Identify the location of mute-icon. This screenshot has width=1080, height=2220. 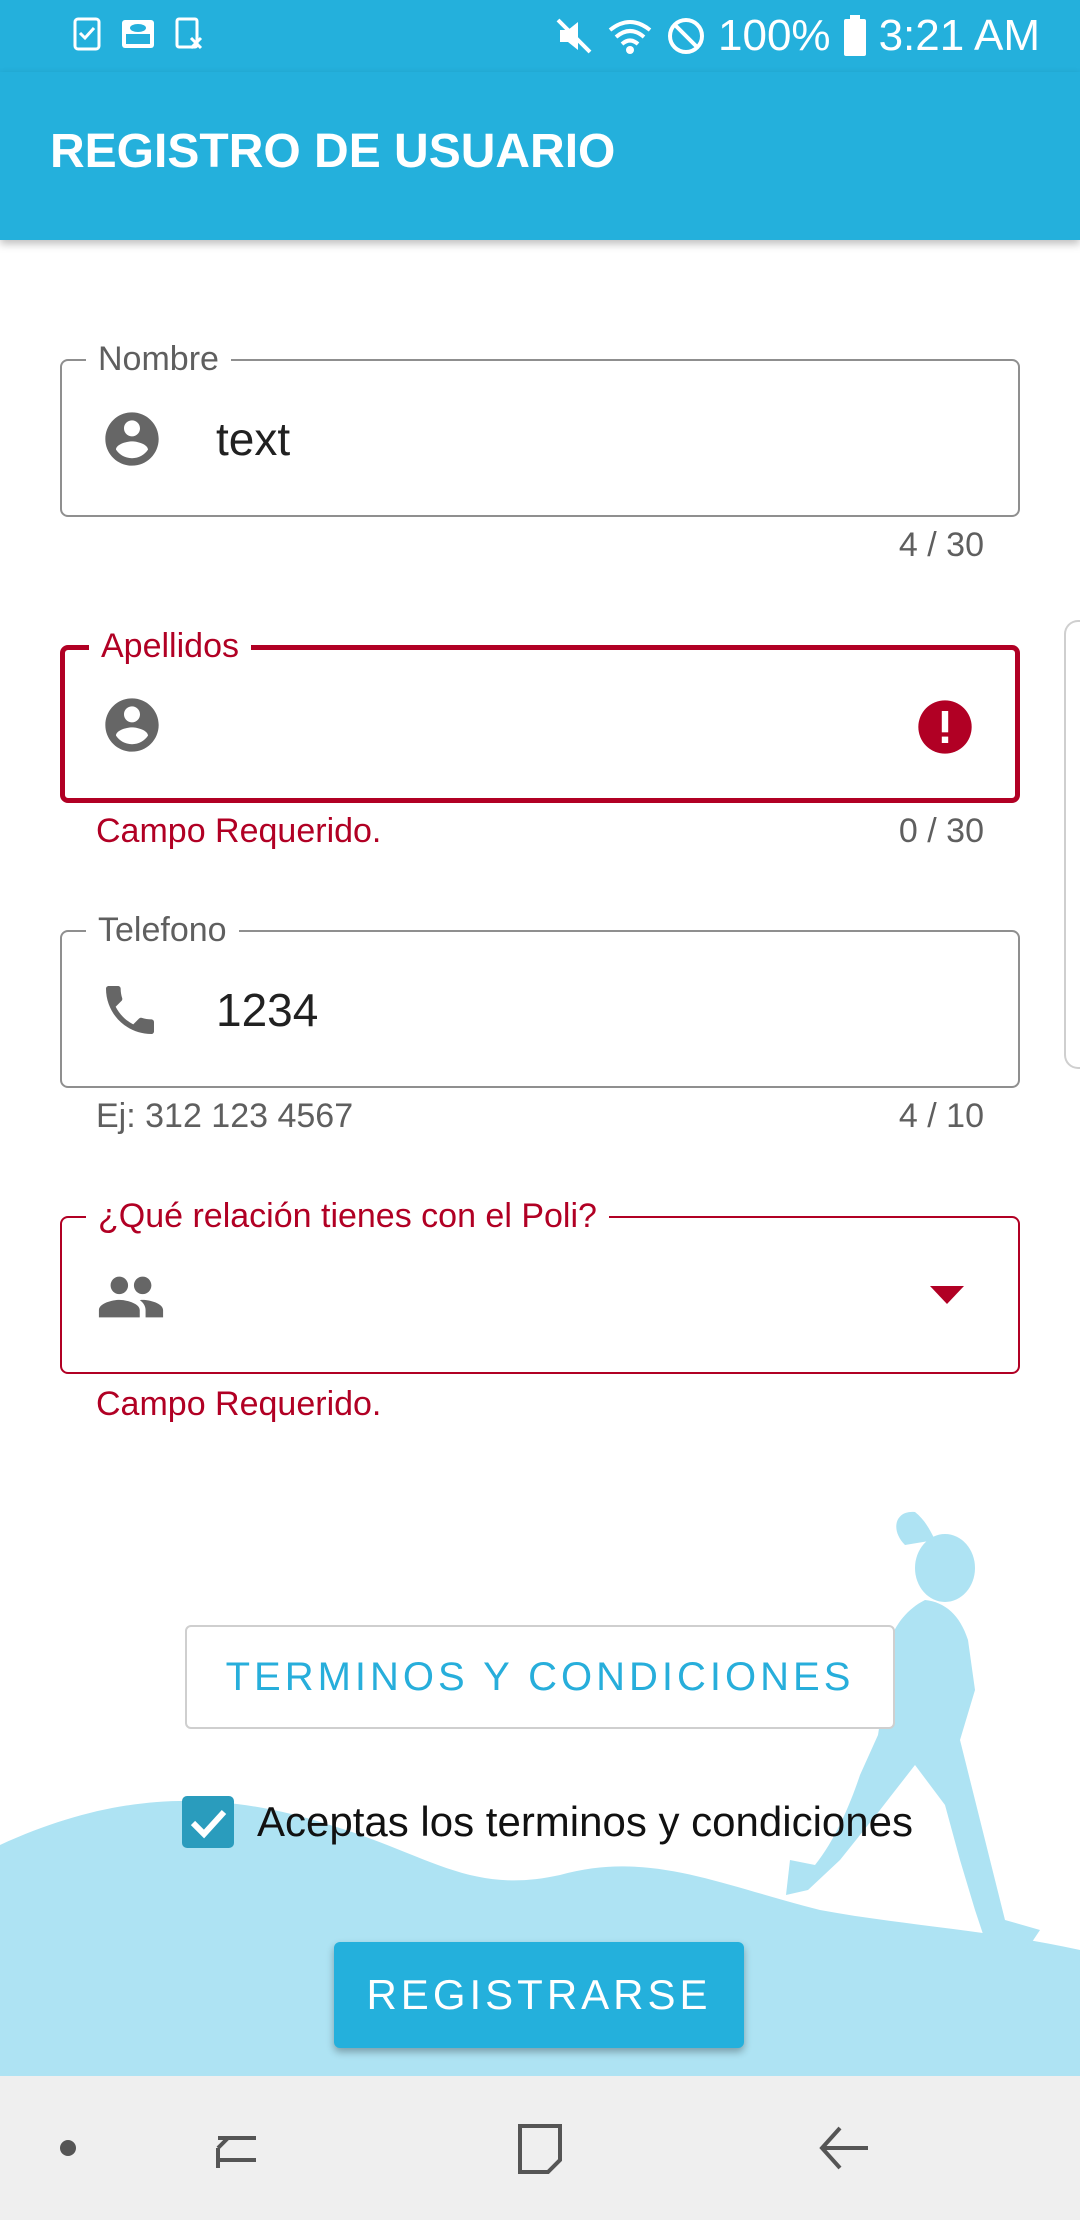
(574, 36).